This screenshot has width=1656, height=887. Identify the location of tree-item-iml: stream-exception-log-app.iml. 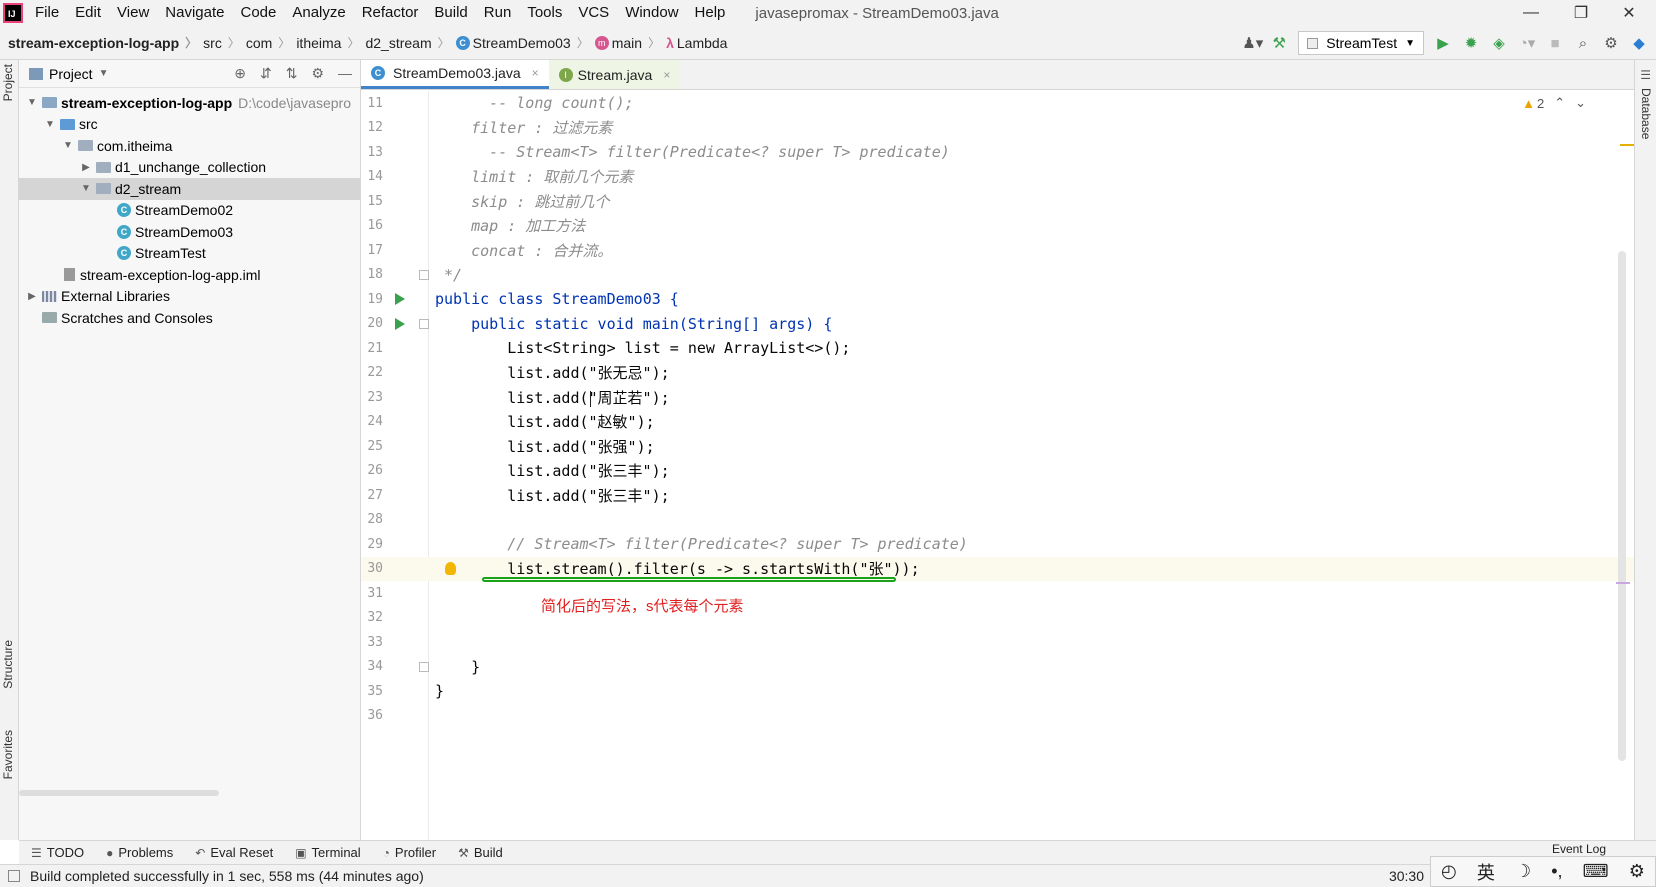
(189, 275).